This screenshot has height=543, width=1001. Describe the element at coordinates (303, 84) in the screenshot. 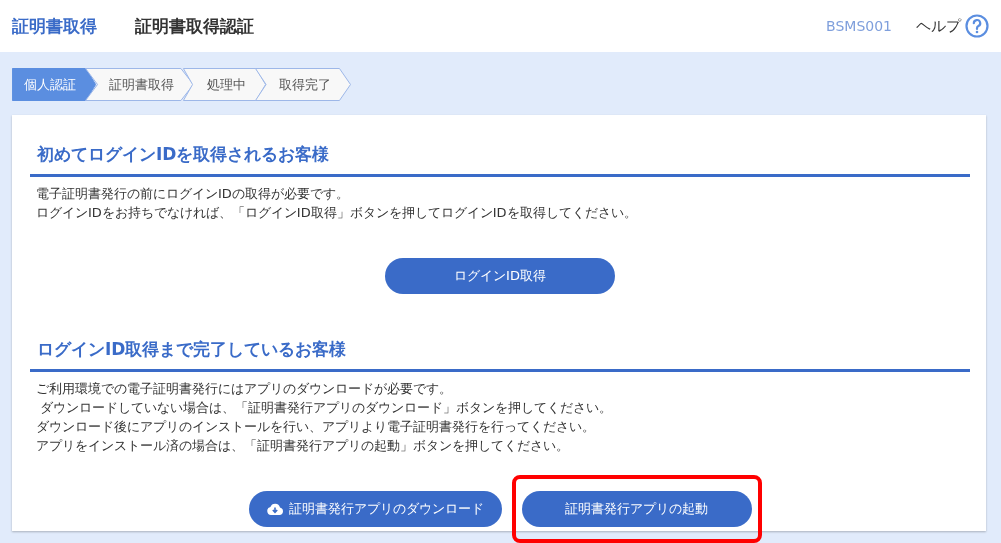

I see `progress-step: 取得完了` at that location.